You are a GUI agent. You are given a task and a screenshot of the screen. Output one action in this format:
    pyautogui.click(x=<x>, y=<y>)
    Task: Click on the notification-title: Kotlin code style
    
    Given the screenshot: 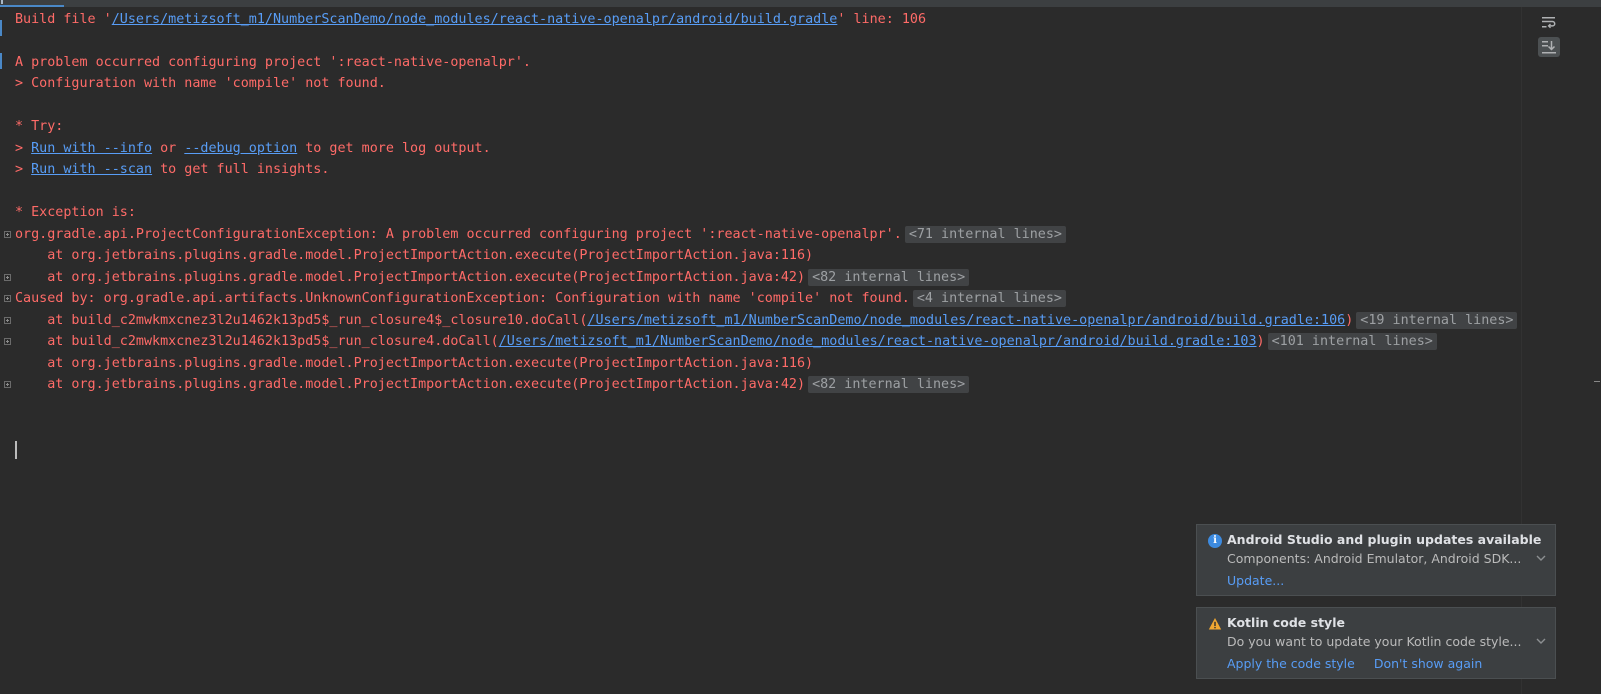 What is the action you would take?
    pyautogui.click(x=1286, y=622)
    